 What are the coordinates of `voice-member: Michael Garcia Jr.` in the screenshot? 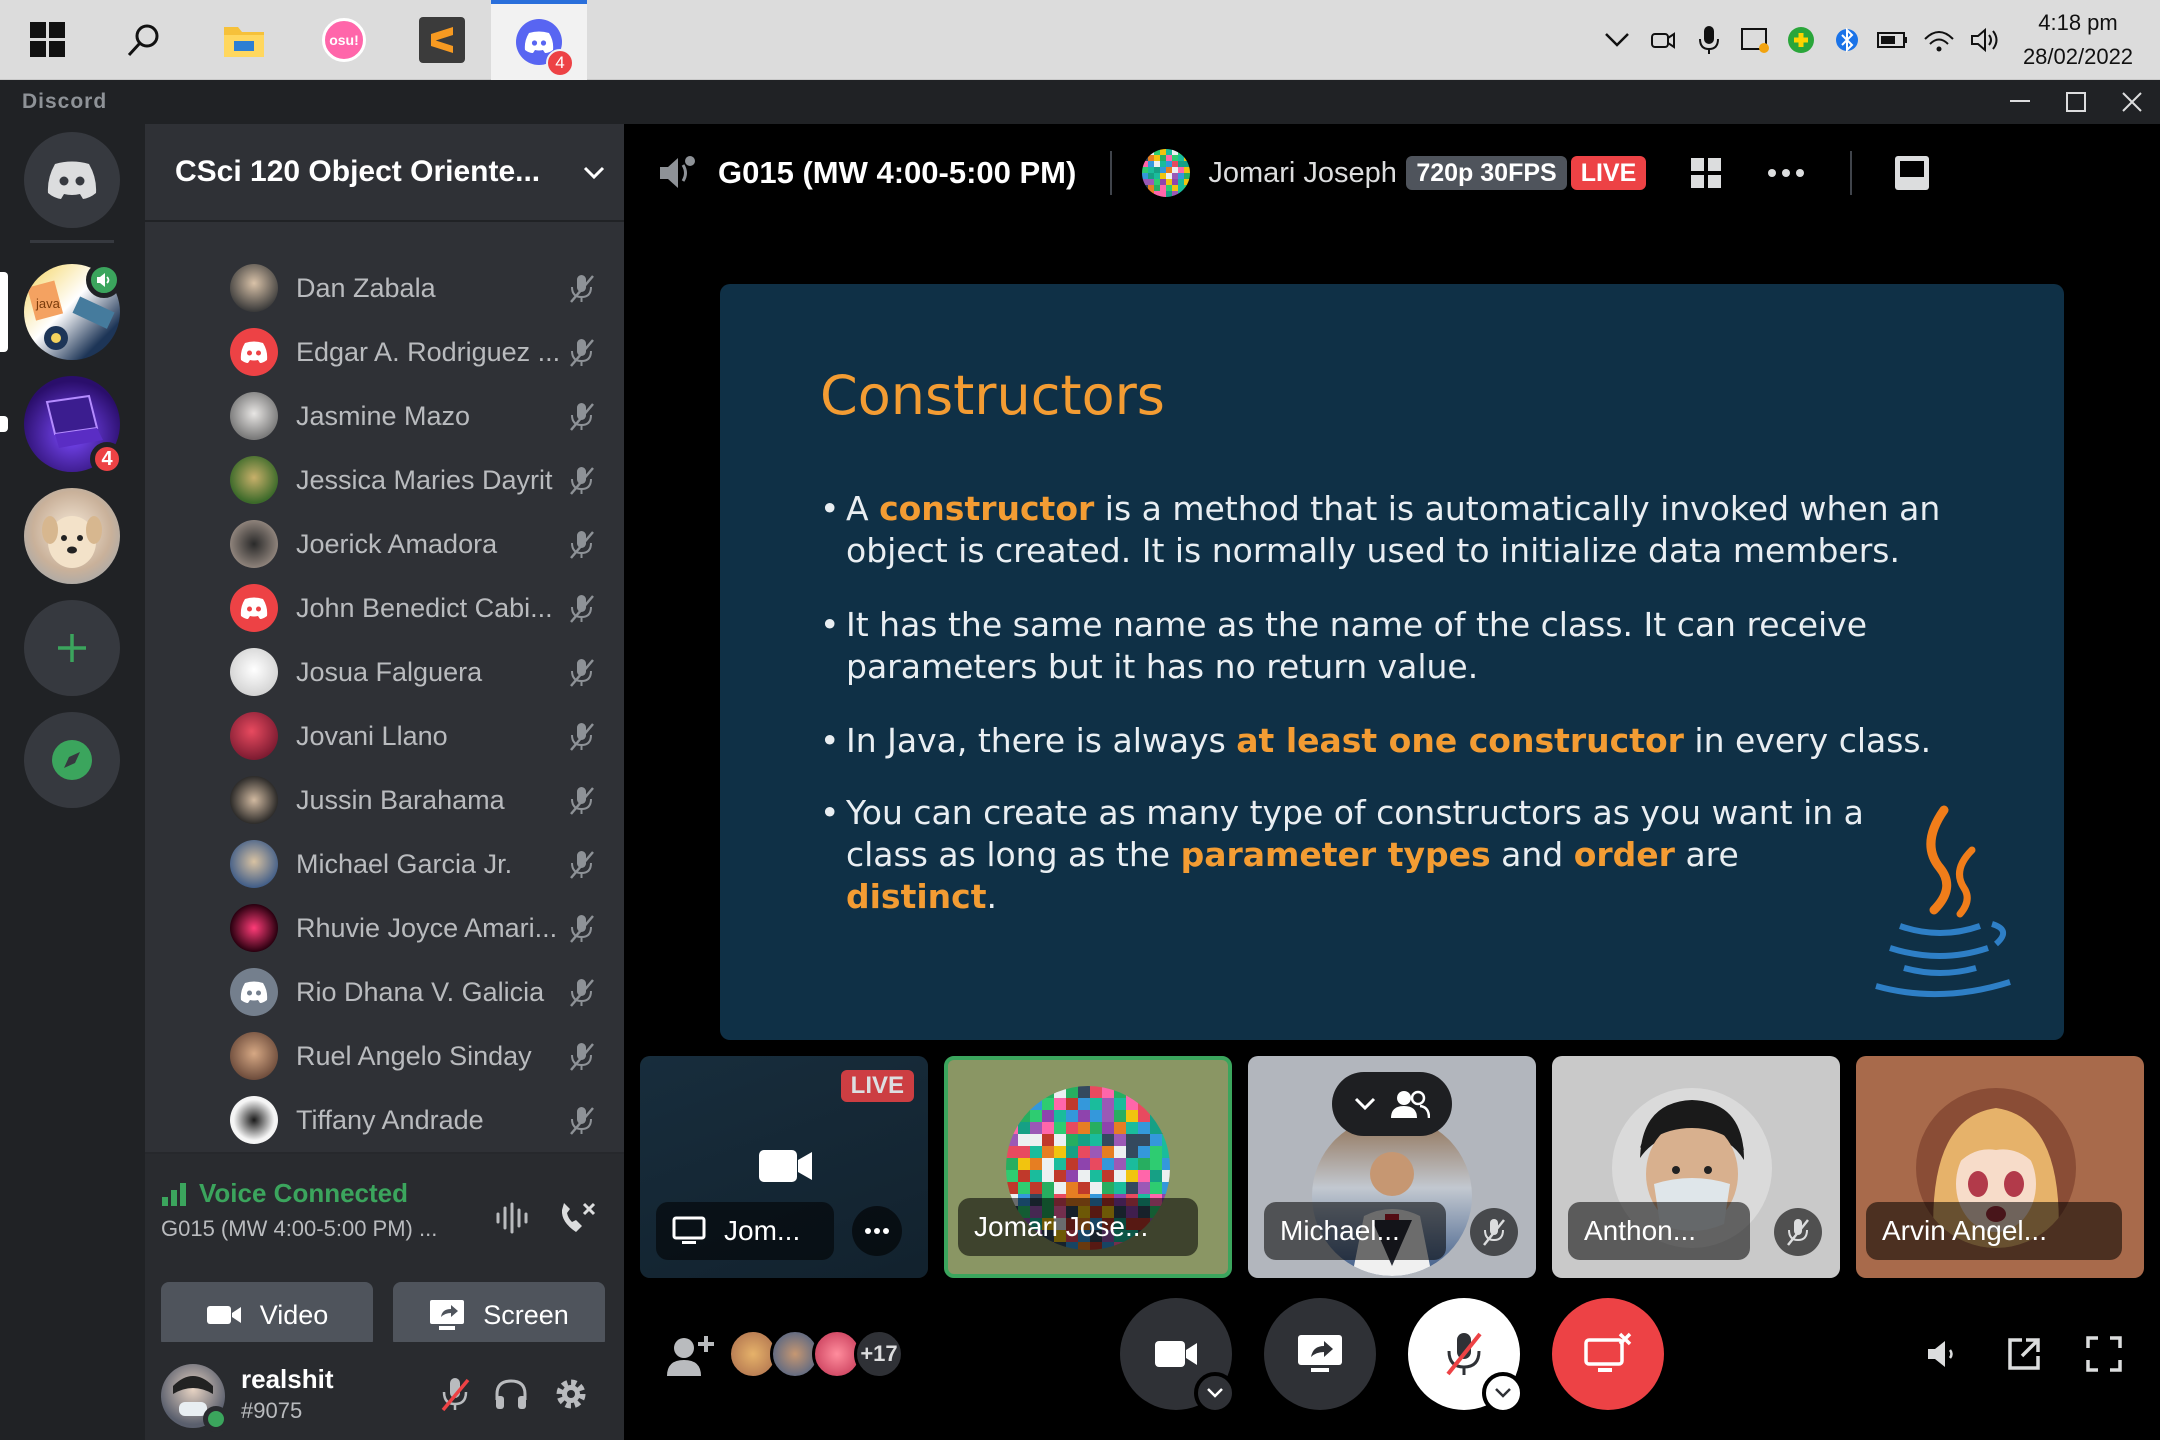 It's located at (415, 864).